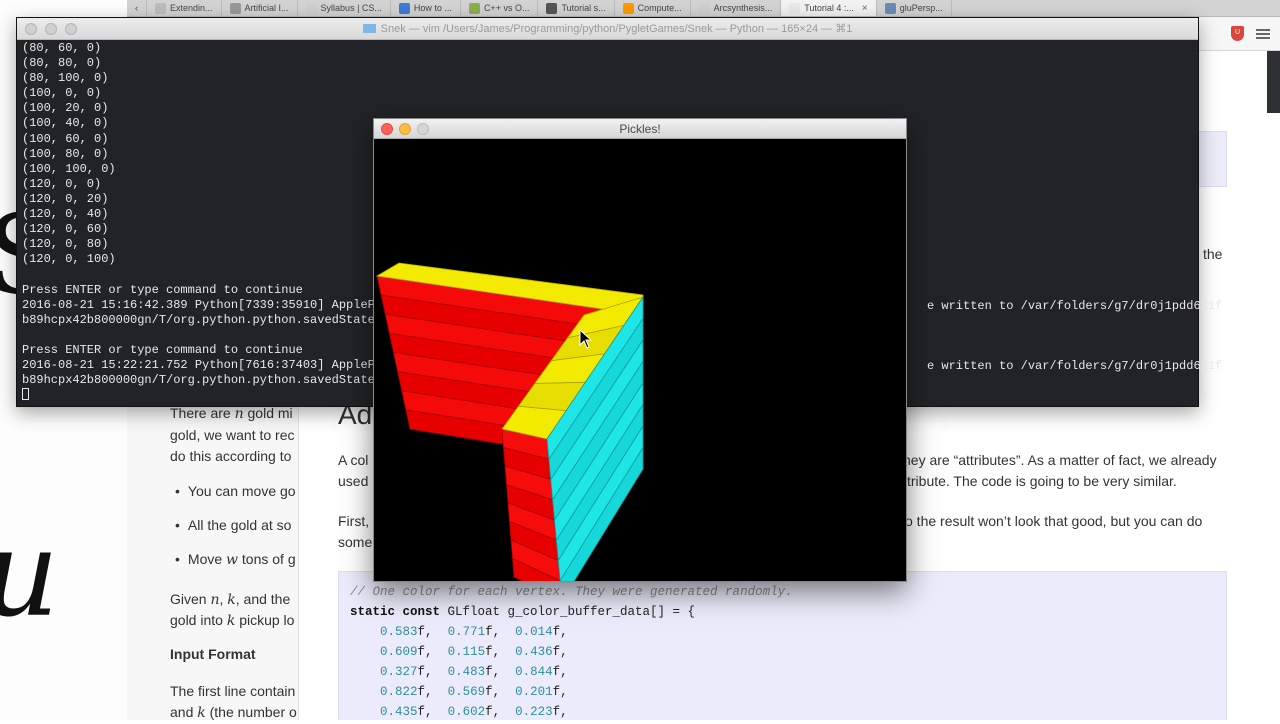 The image size is (1280, 724). What do you see at coordinates (534, 632) in the screenshot?
I see `code-number: 0.014` at bounding box center [534, 632].